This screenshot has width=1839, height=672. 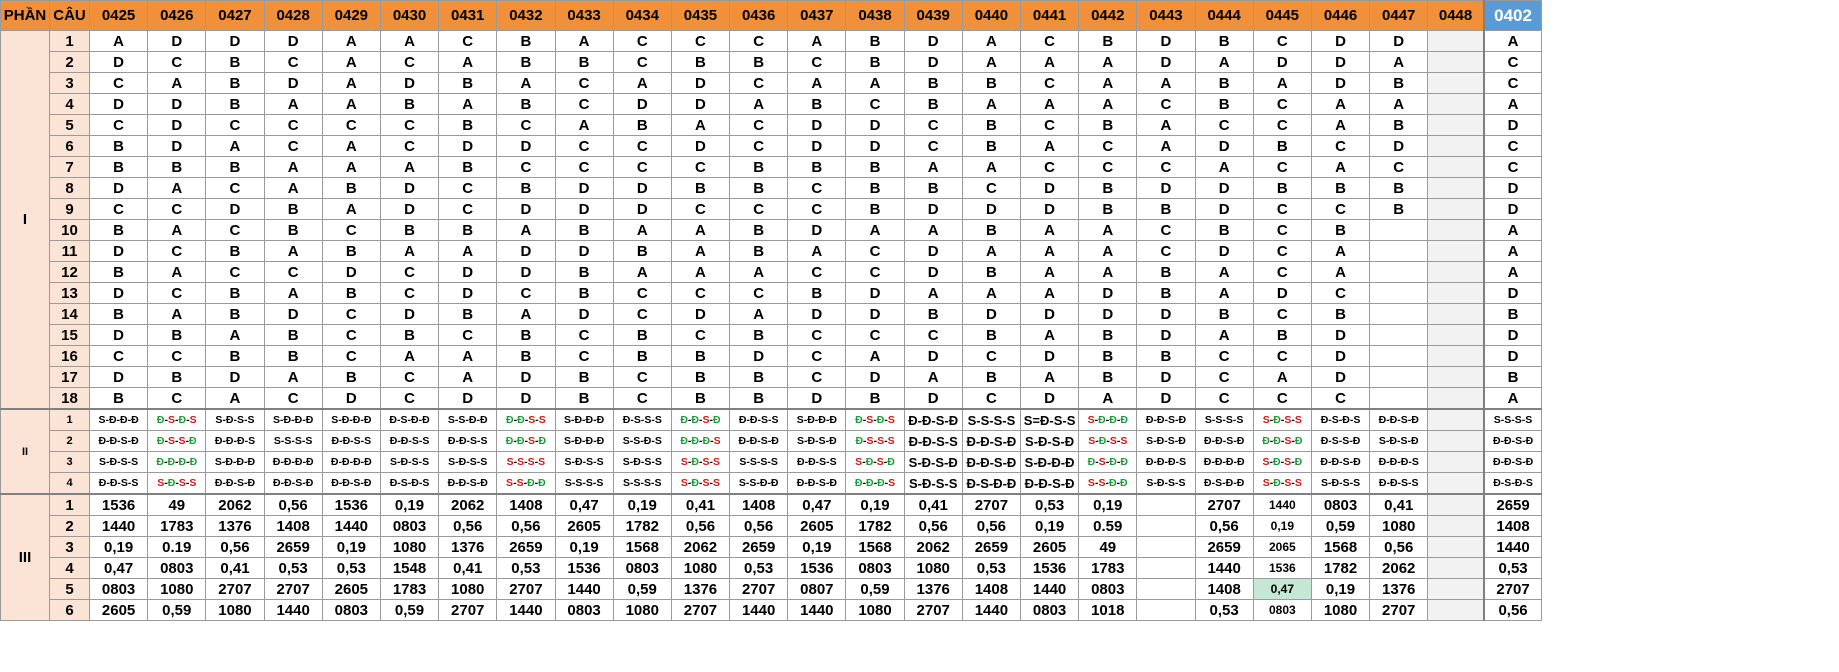 What do you see at coordinates (526, 547) in the screenshot?
I see `answer-cell: 2659` at bounding box center [526, 547].